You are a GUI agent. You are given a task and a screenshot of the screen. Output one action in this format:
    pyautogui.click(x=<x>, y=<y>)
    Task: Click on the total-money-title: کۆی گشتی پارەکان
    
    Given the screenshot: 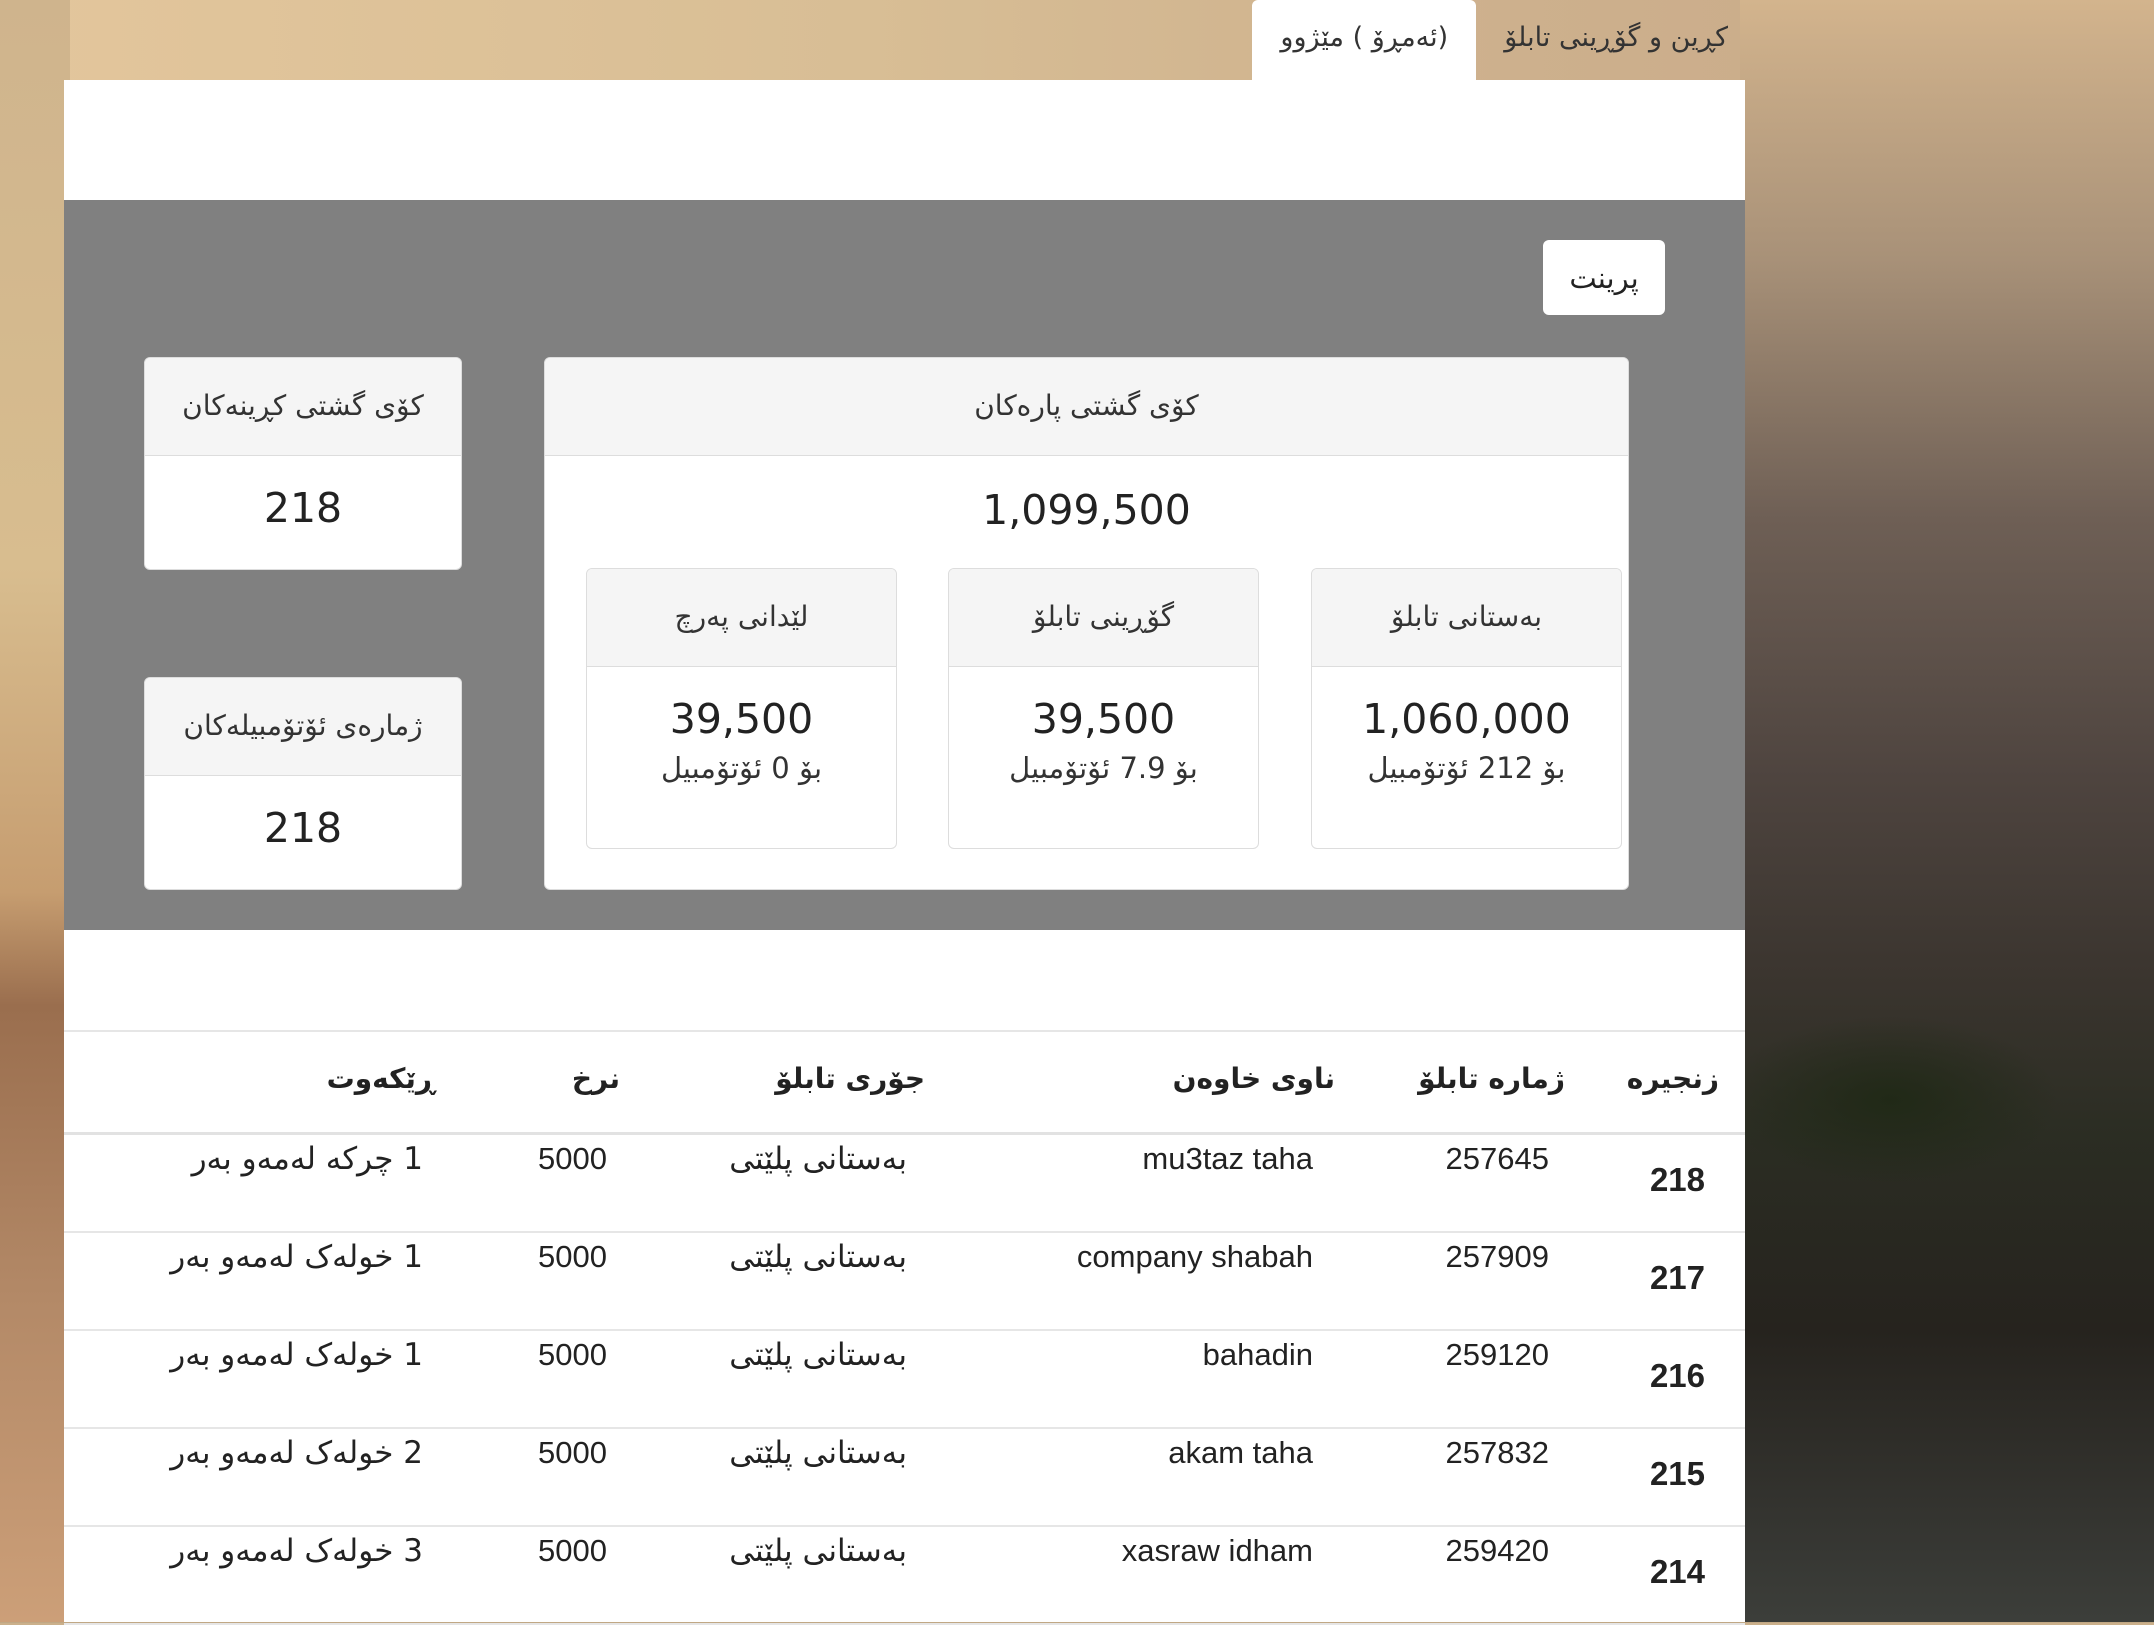 What is the action you would take?
    pyautogui.click(x=1086, y=407)
    